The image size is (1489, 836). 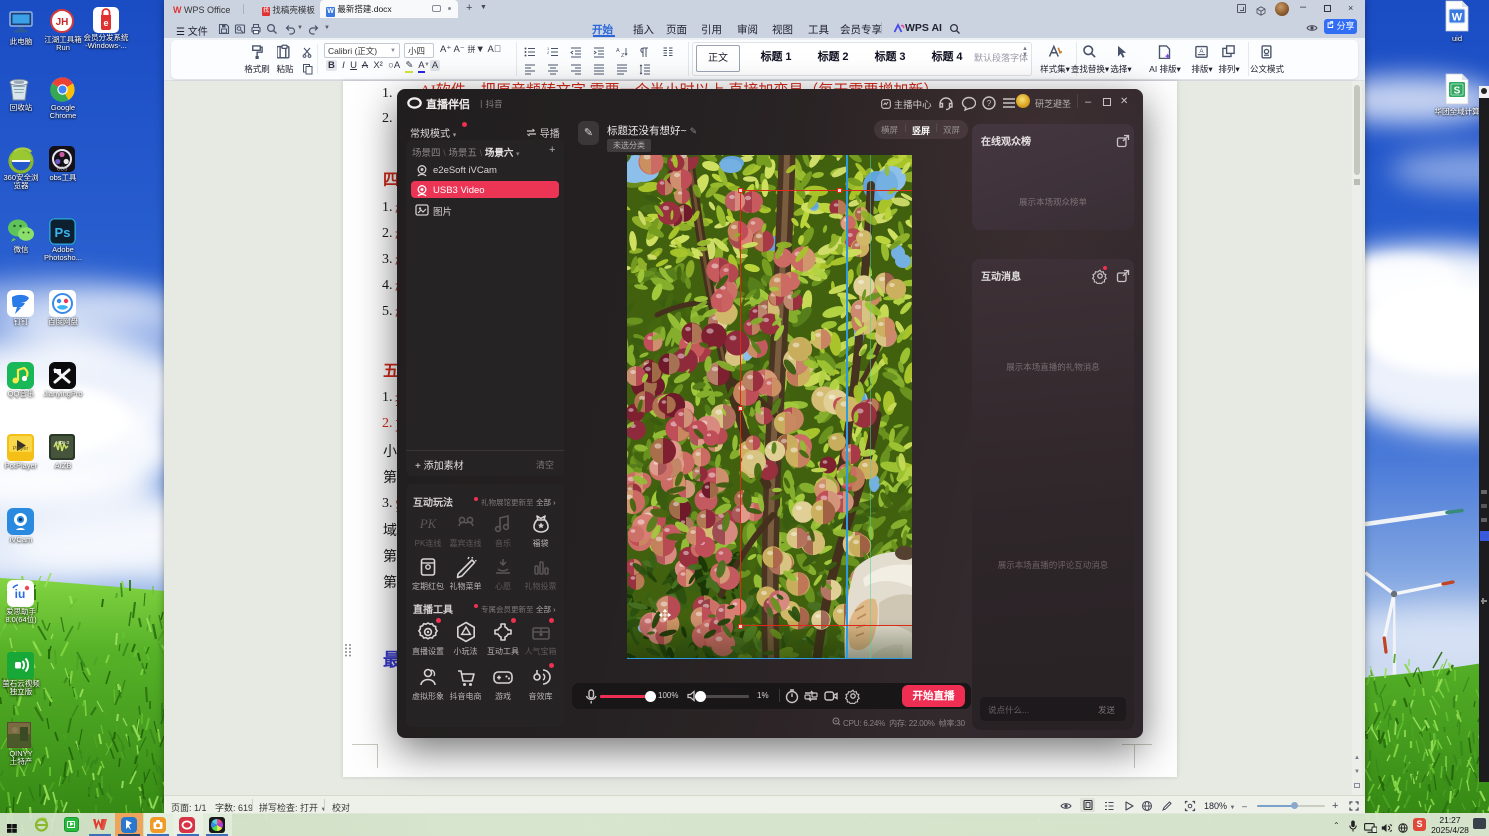 What do you see at coordinates (1457, 18) in the screenshot?
I see `svg-text: W` at bounding box center [1457, 18].